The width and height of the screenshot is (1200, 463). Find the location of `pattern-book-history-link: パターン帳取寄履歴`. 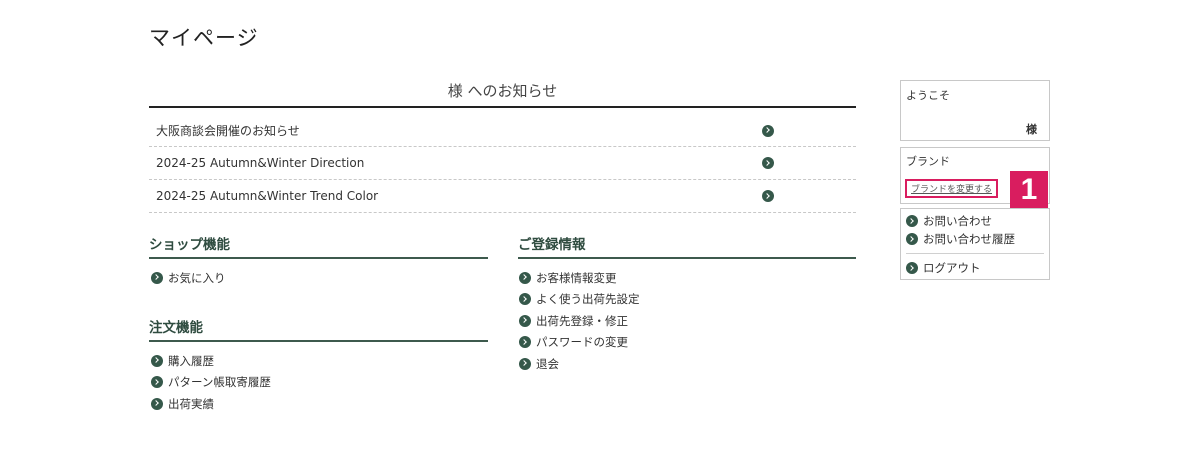

pattern-book-history-link: パターン帳取寄履歴 is located at coordinates (211, 383).